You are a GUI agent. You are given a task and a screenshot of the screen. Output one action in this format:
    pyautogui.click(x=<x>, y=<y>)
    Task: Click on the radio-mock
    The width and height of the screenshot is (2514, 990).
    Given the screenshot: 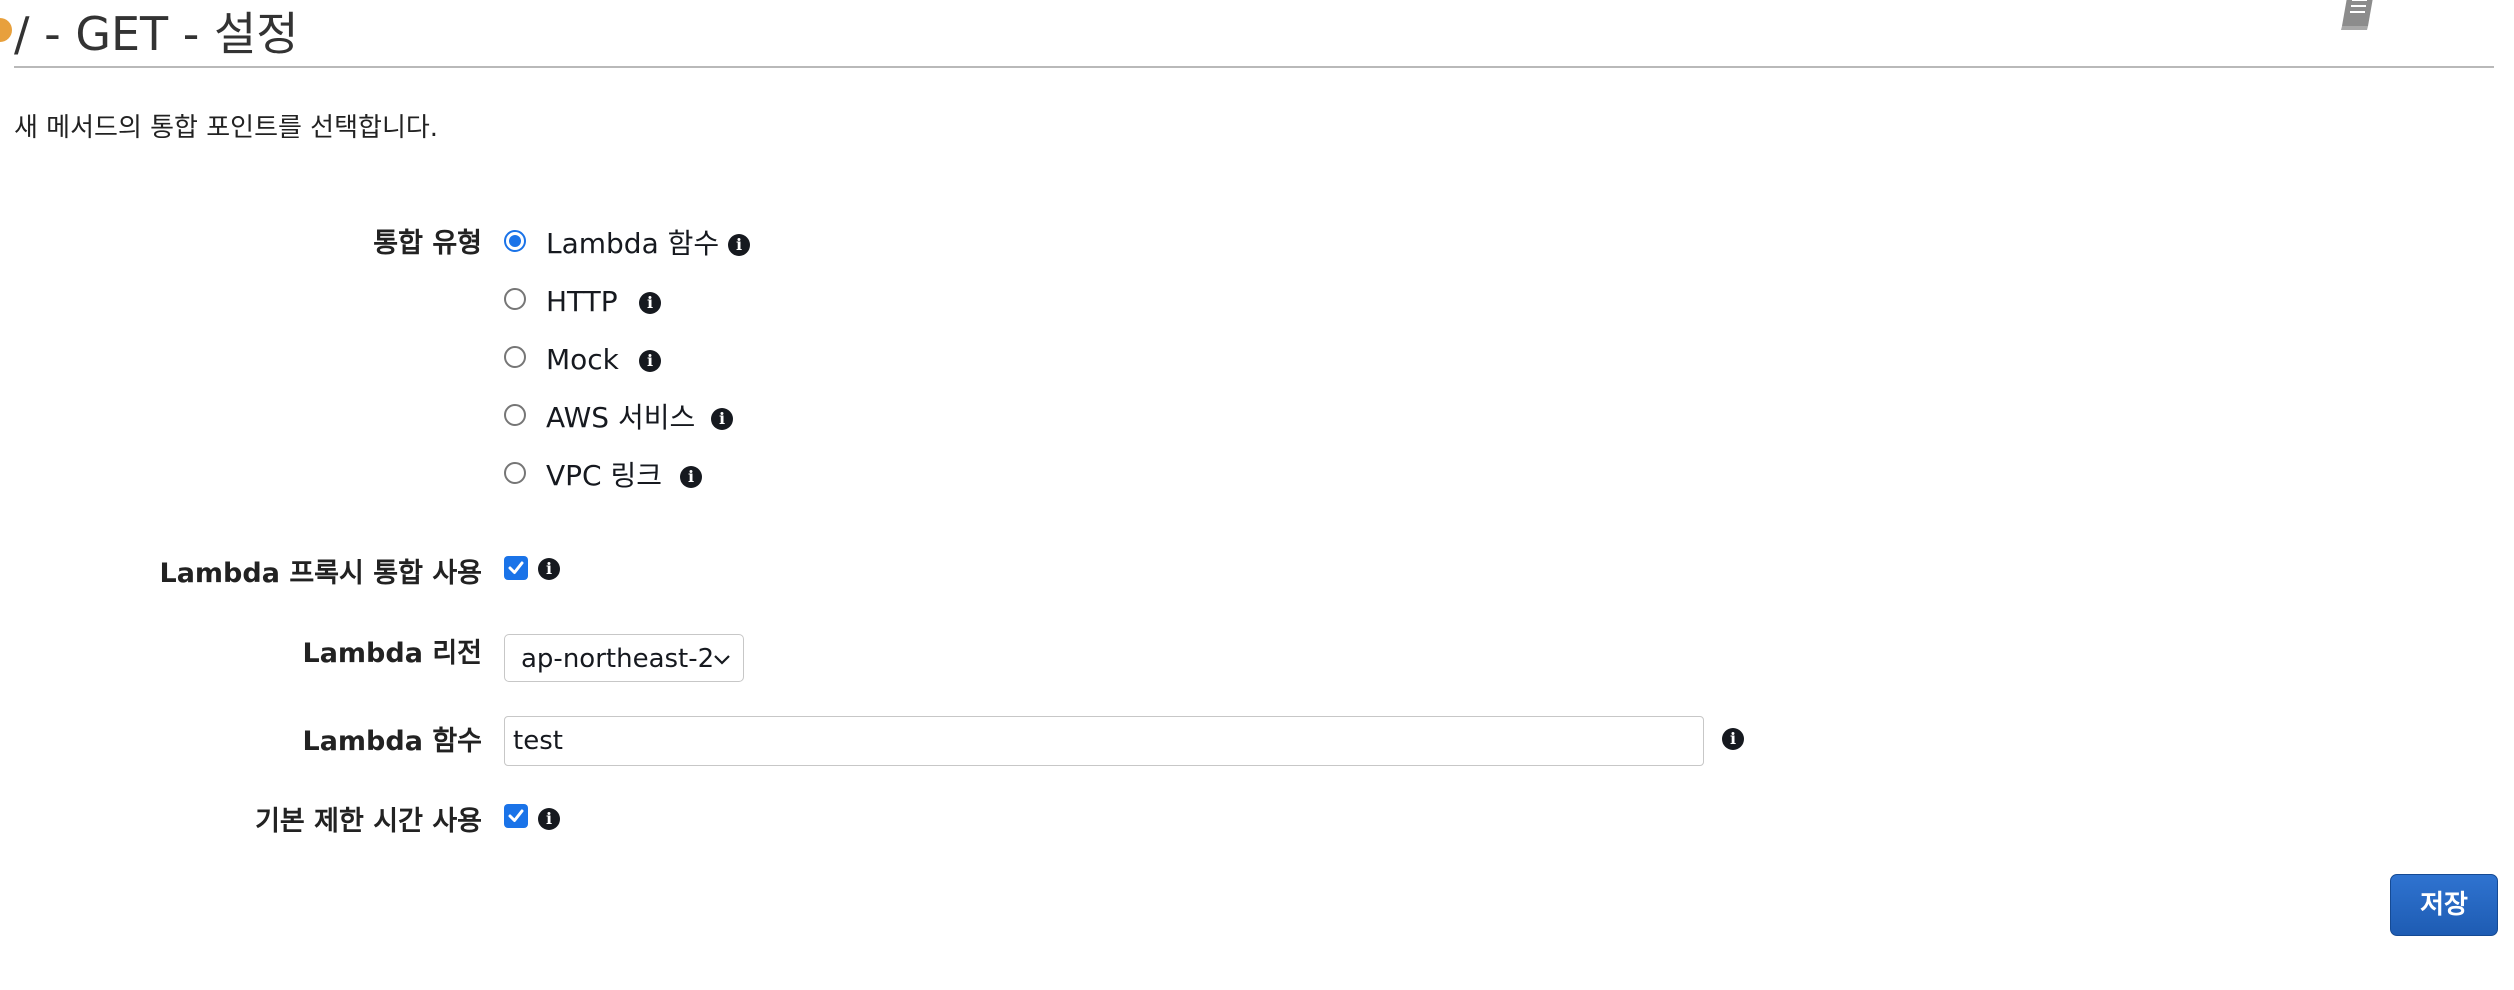 What is the action you would take?
    pyautogui.click(x=515, y=357)
    